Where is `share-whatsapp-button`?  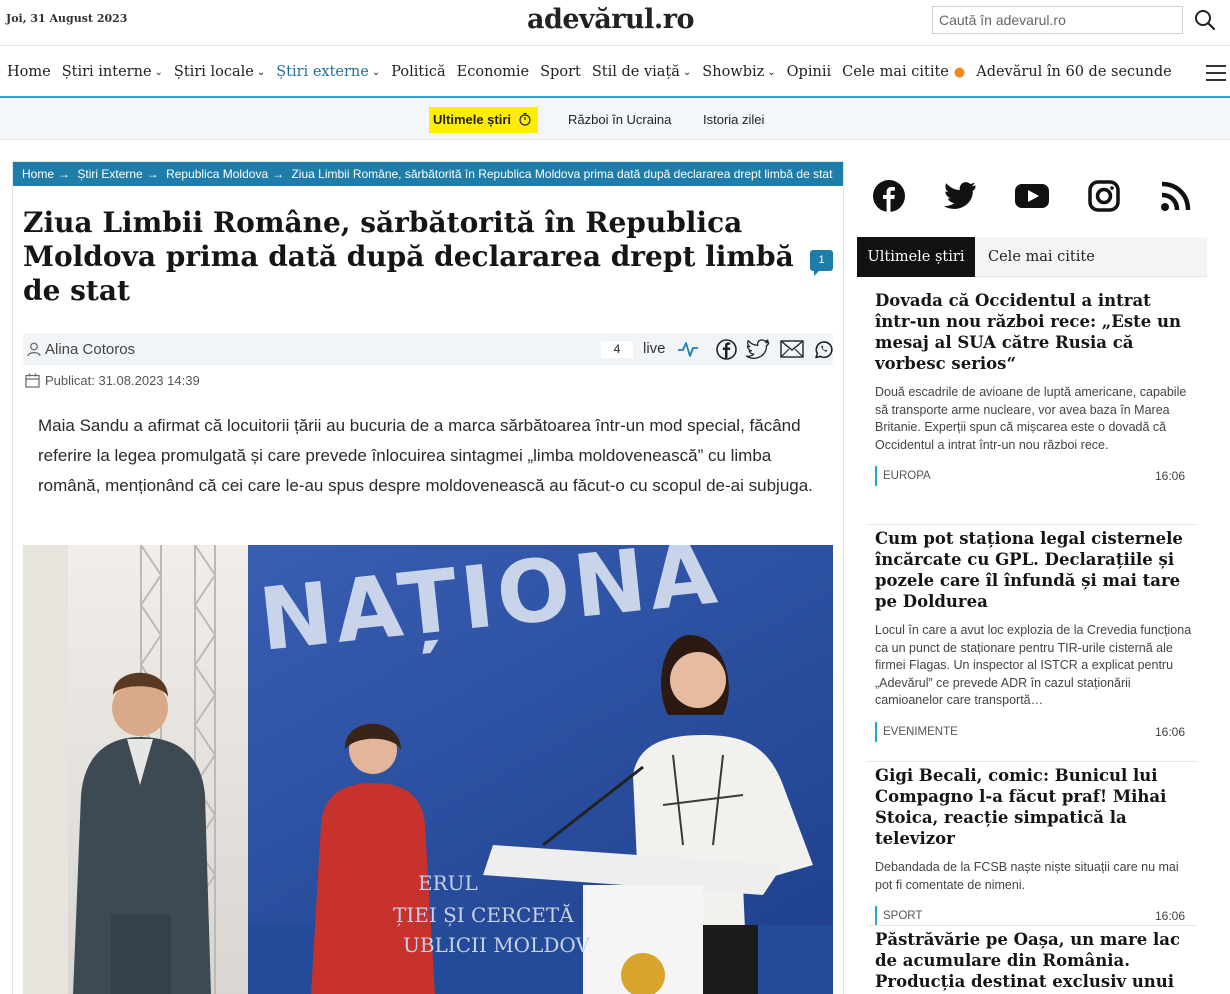 share-whatsapp-button is located at coordinates (824, 349).